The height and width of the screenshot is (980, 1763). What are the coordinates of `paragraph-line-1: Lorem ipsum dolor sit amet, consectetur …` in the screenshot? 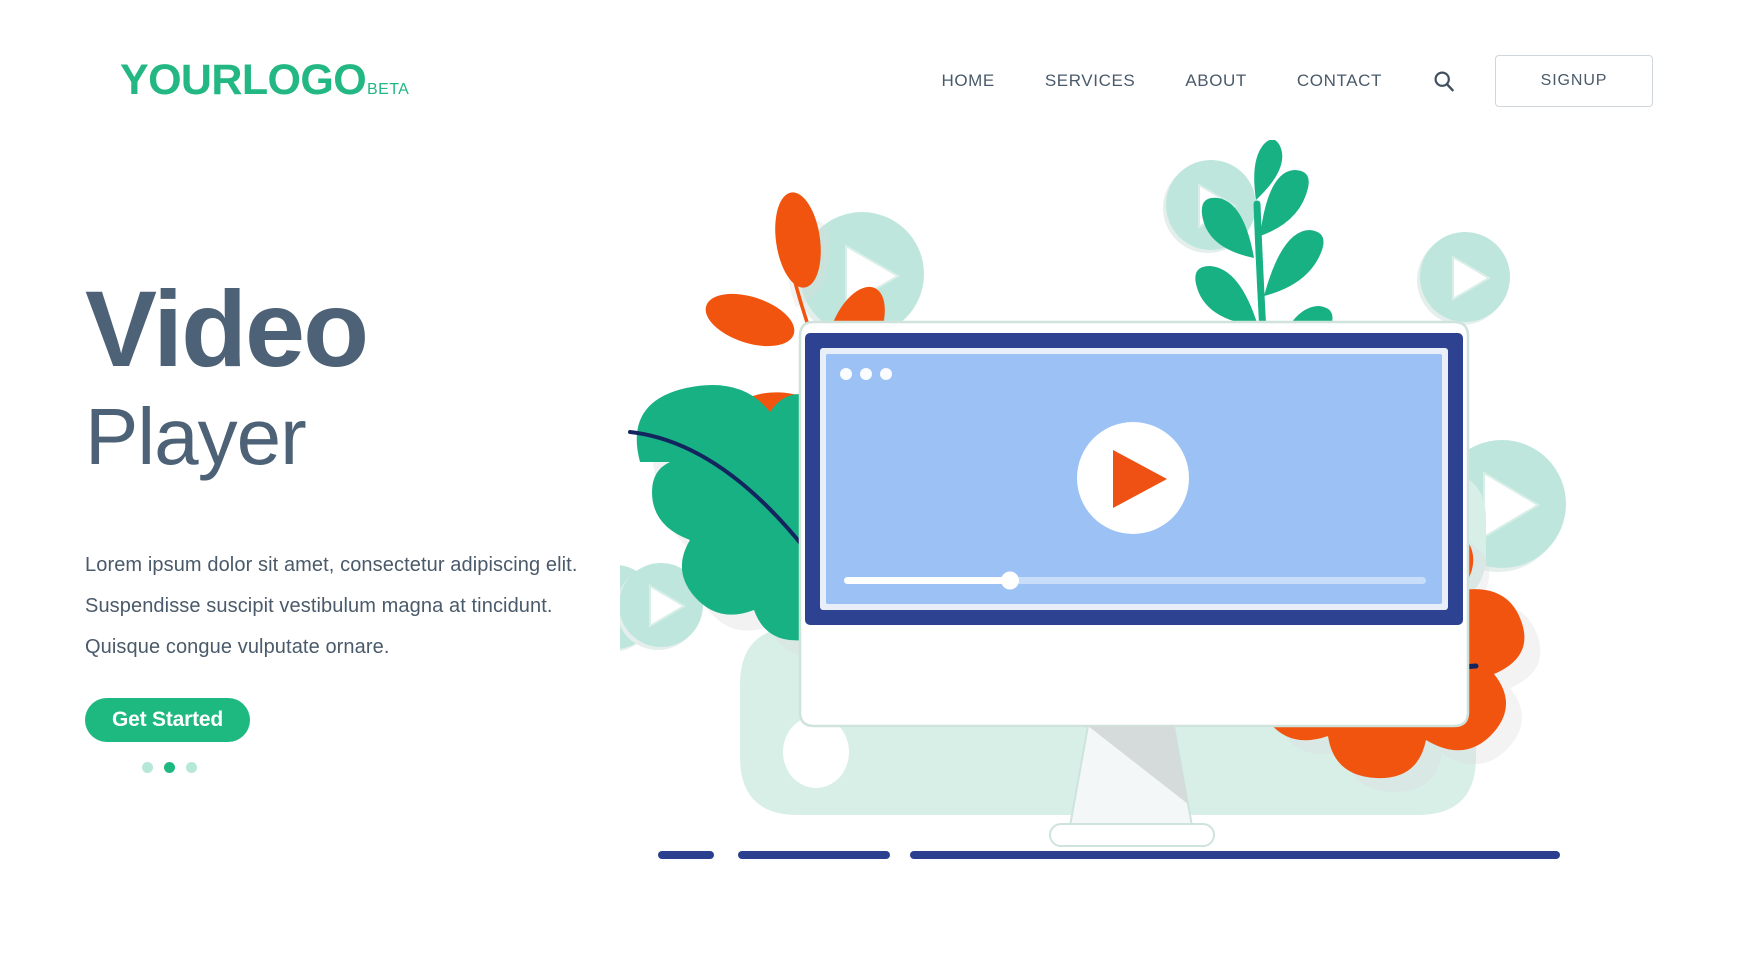 It's located at (331, 565).